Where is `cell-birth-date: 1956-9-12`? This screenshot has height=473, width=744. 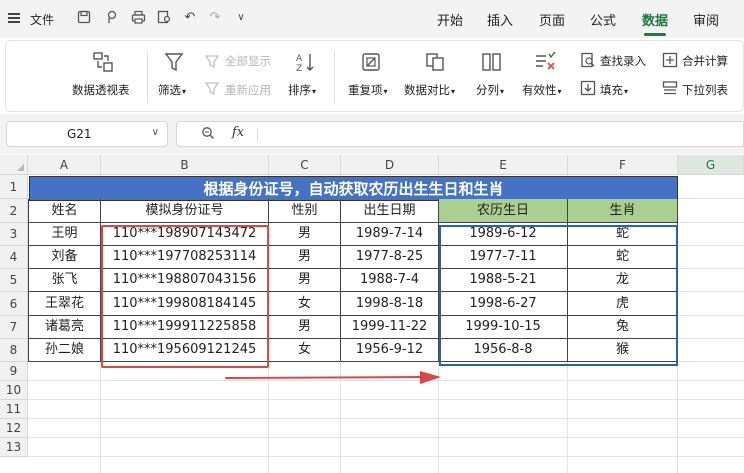 cell-birth-date: 1956-9-12 is located at coordinates (390, 350).